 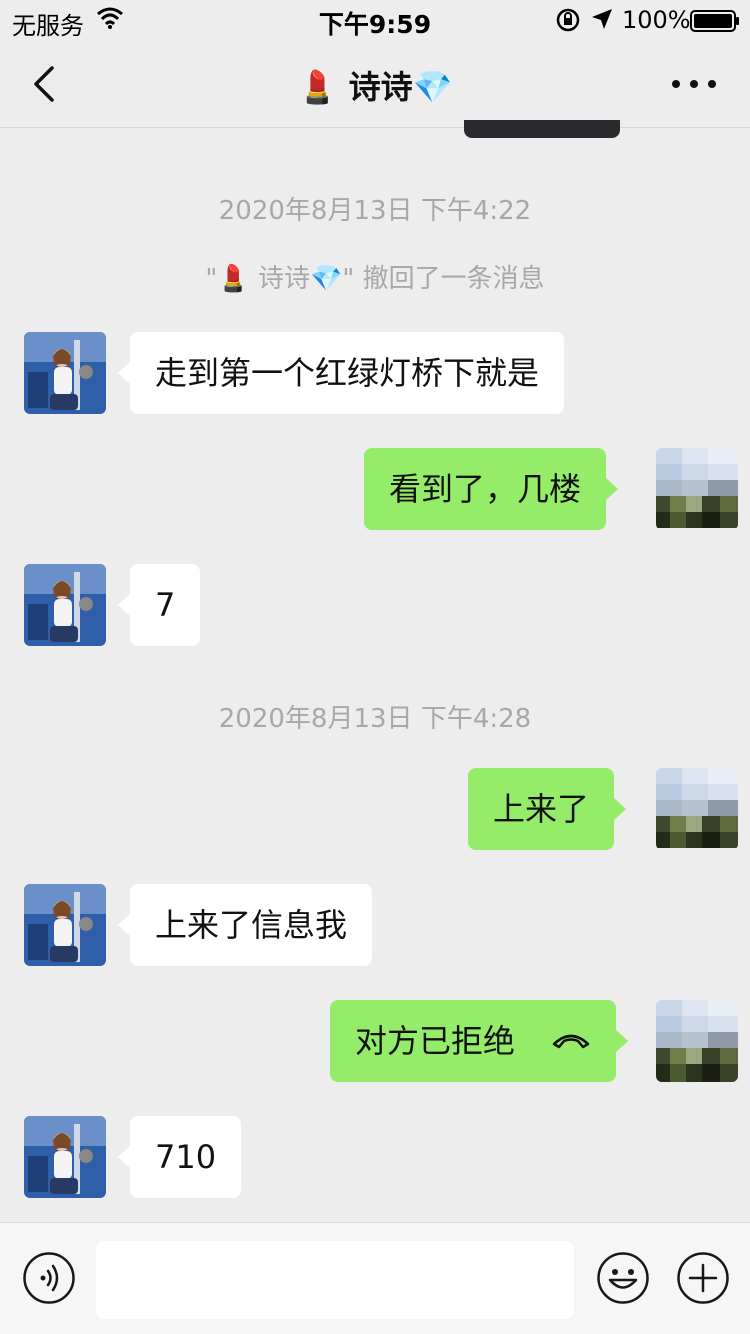 What do you see at coordinates (547, 809) in the screenshot?
I see `sent-message: 上来了` at bounding box center [547, 809].